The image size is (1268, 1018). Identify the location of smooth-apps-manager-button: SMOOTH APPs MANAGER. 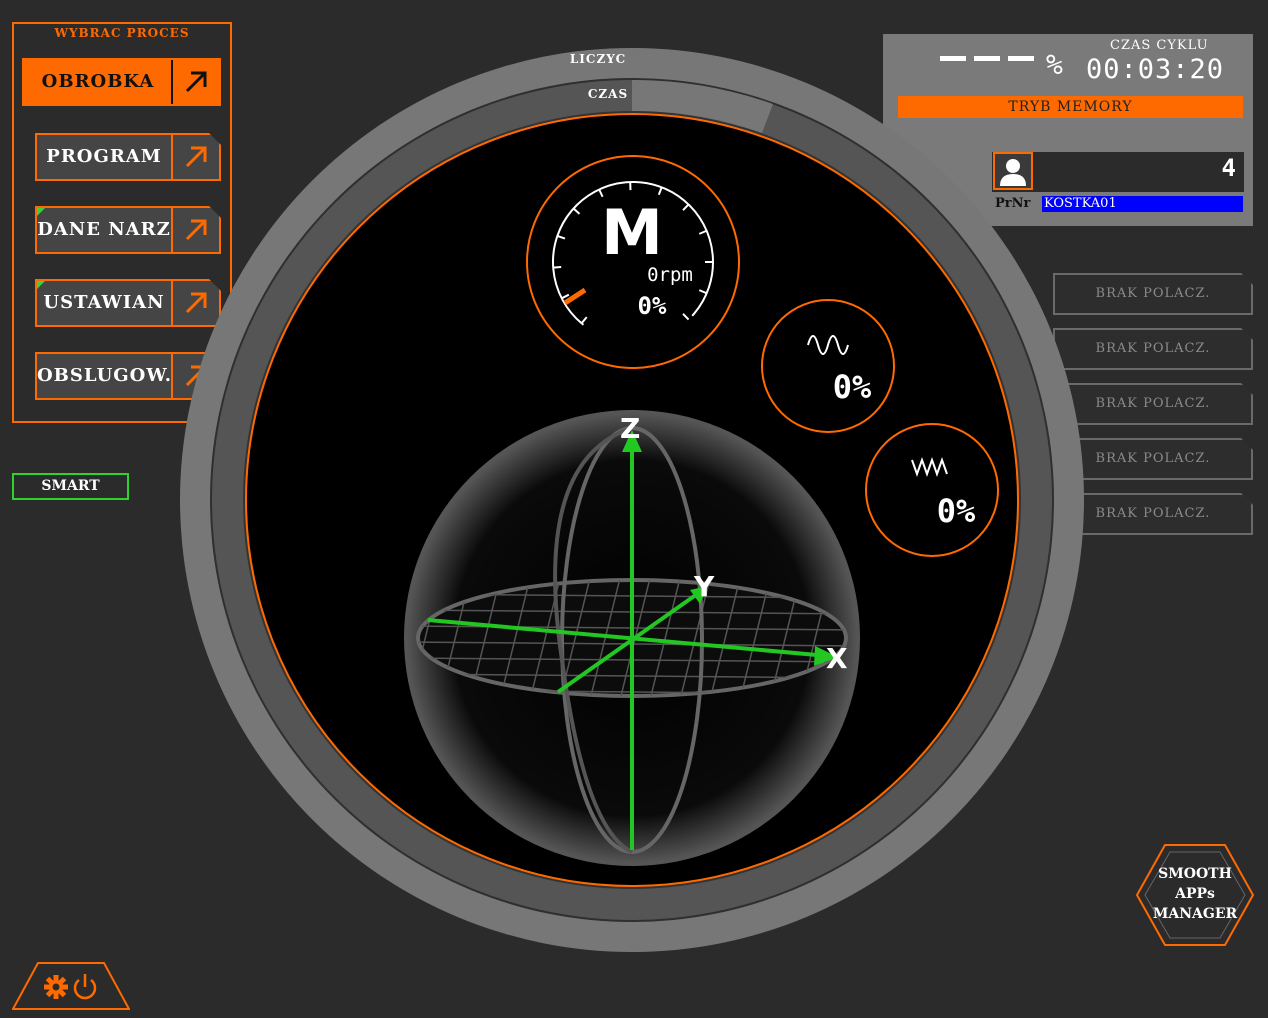
(1195, 894).